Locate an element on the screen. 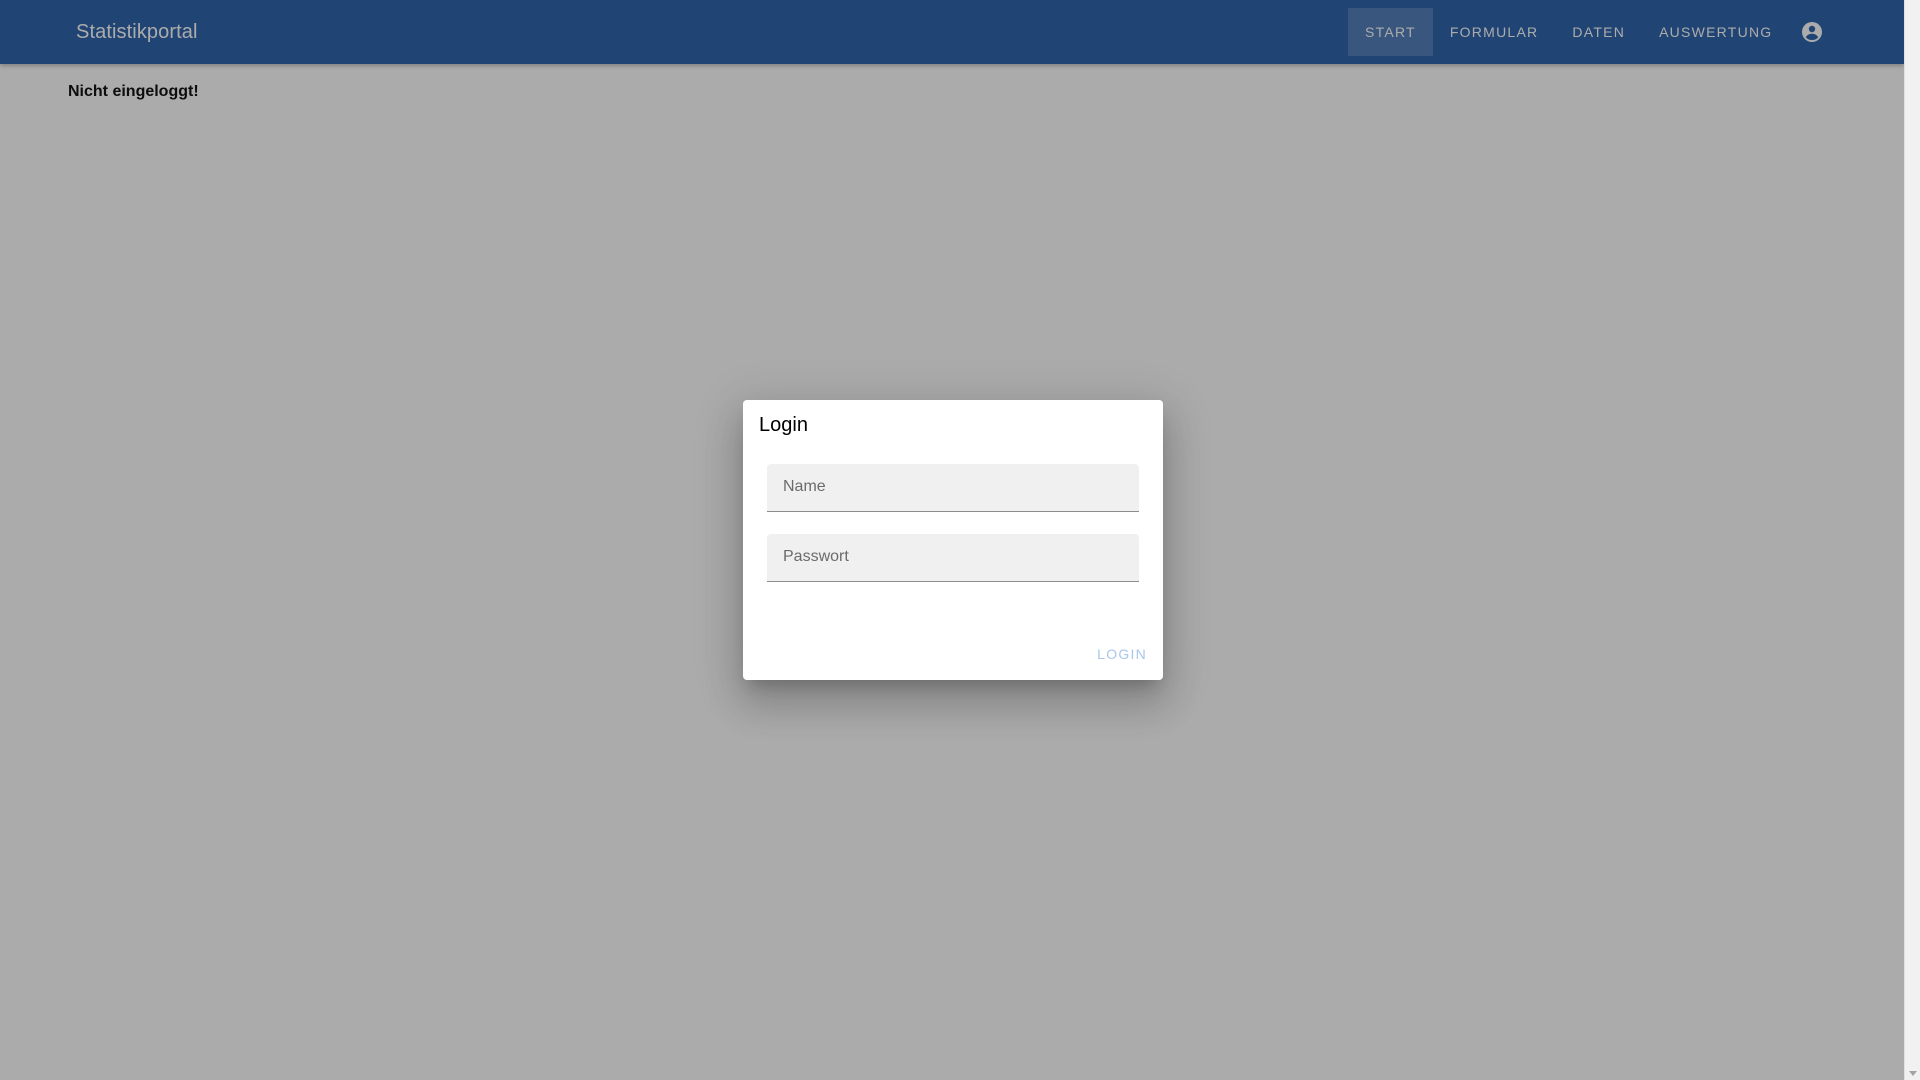  login-button: LOGIN is located at coordinates (1122, 654).